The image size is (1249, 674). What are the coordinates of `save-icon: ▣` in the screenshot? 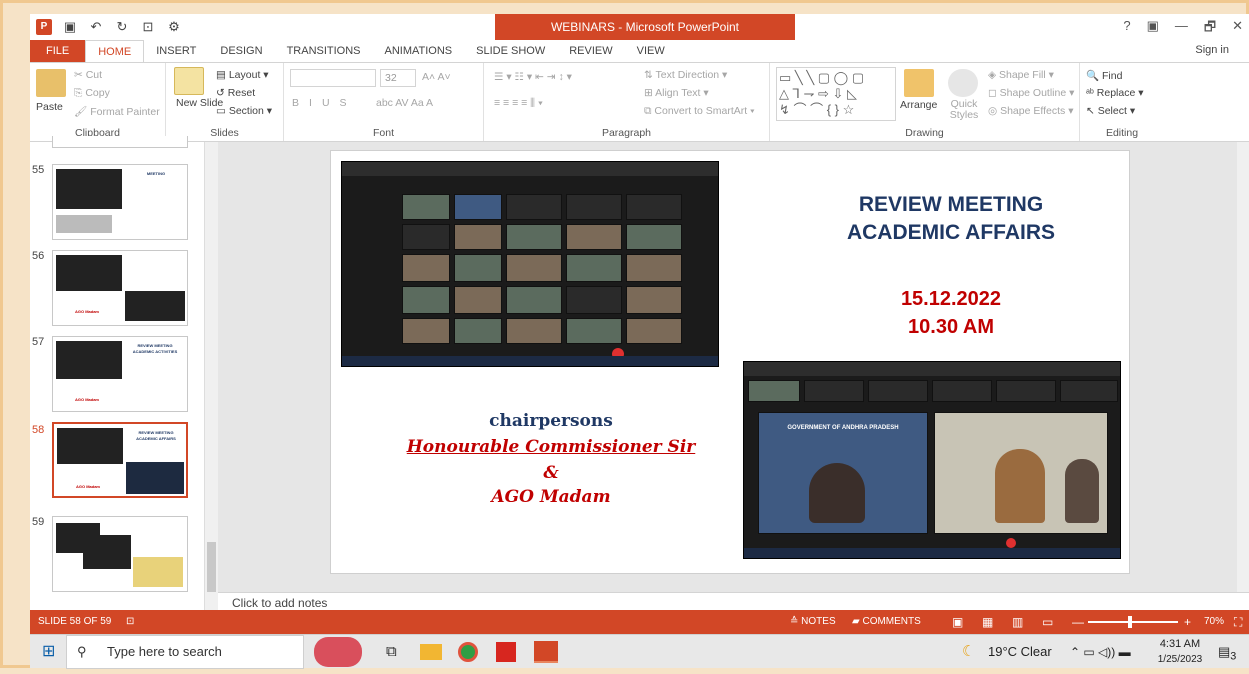 It's located at (70, 27).